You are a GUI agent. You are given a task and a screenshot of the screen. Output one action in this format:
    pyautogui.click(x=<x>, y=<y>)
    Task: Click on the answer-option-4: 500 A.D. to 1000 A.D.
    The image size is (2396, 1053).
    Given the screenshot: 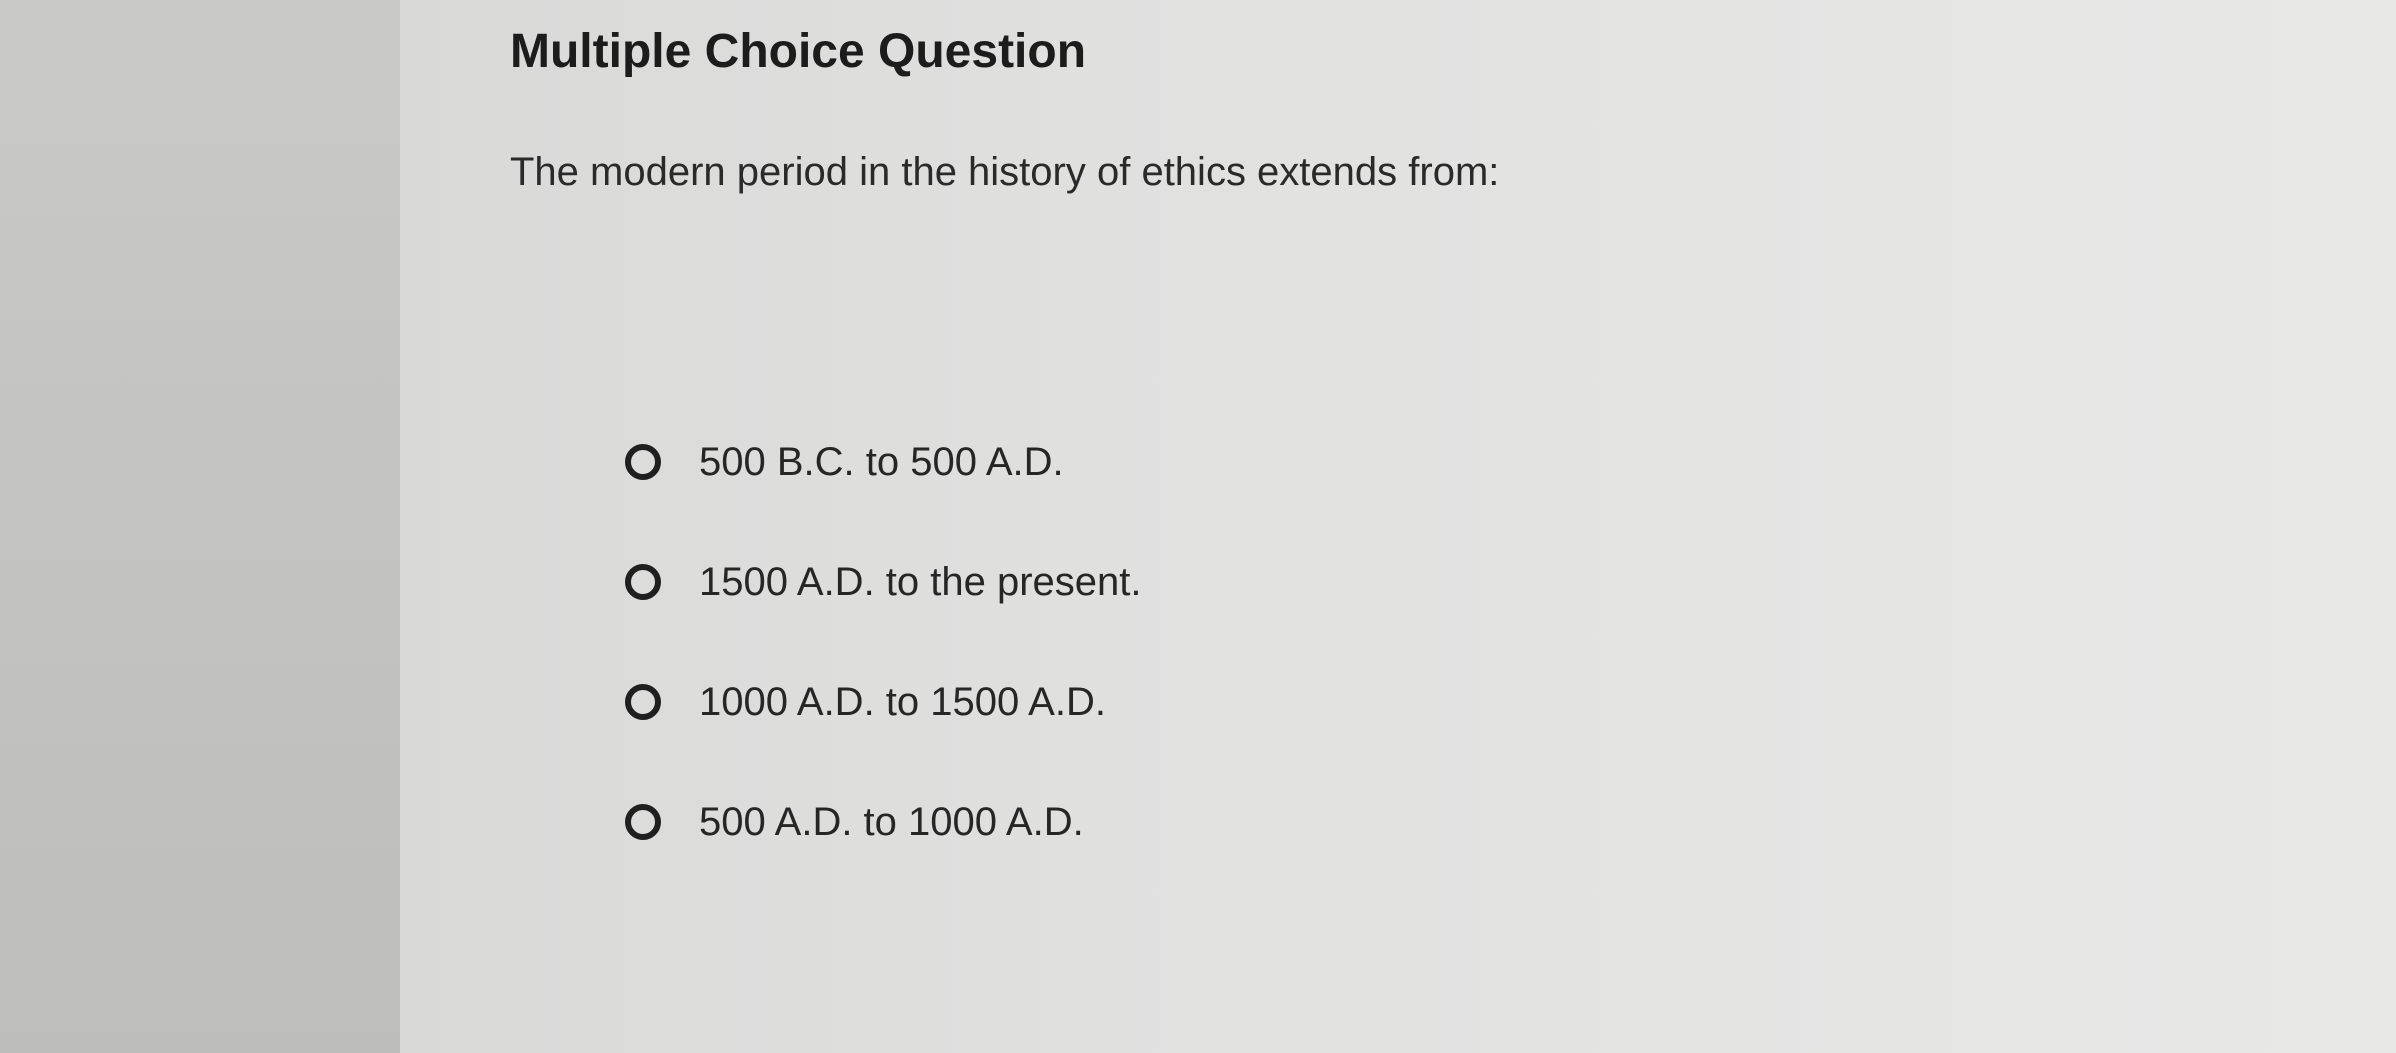 What is the action you would take?
    pyautogui.click(x=1075, y=822)
    